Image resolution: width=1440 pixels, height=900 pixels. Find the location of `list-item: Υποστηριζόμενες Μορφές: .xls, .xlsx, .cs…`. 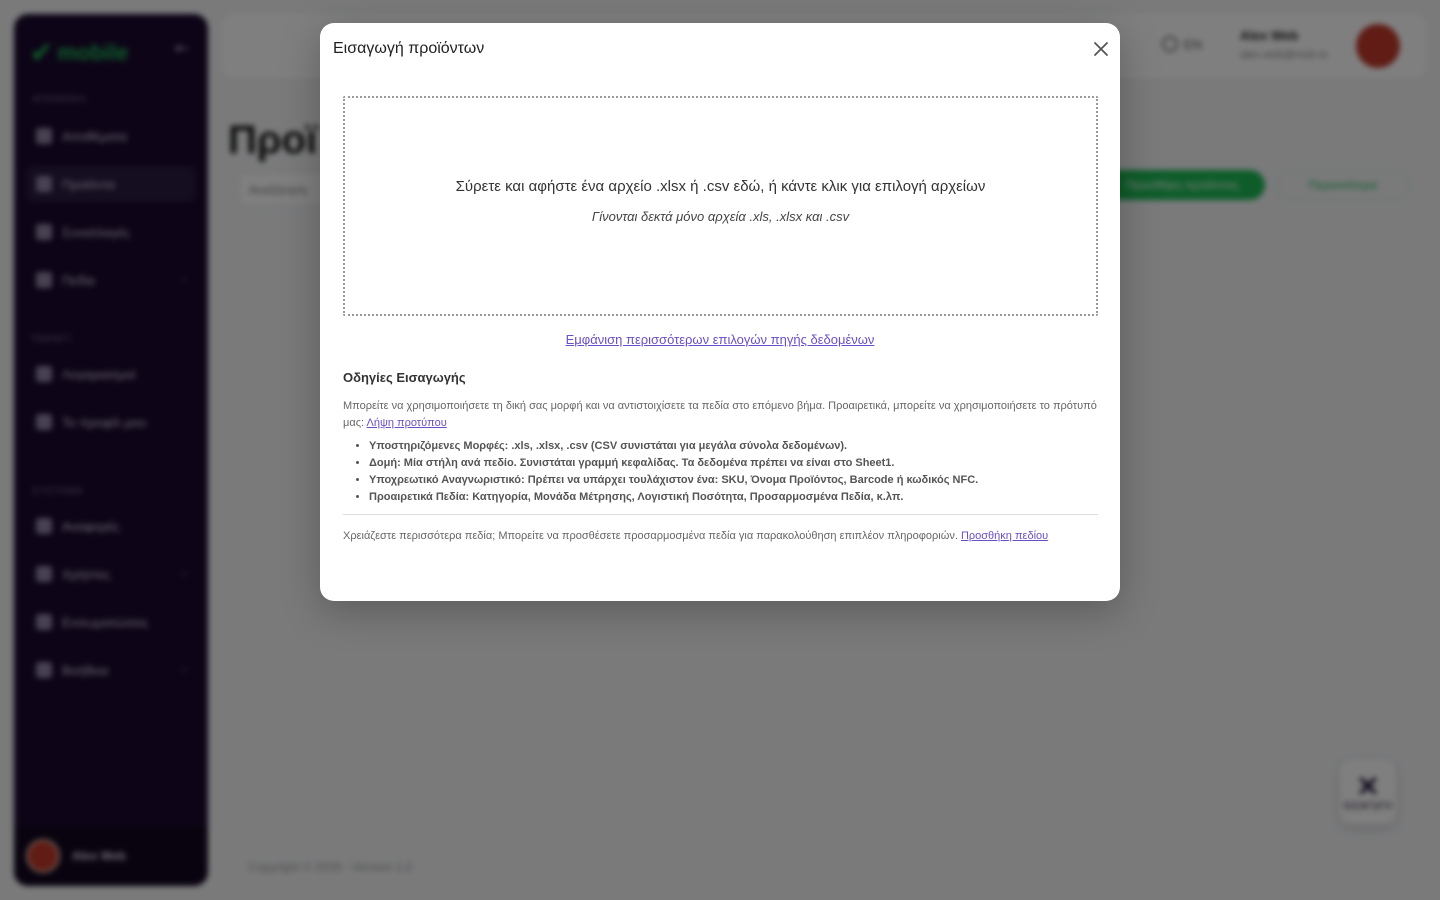

list-item: Υποστηριζόμενες Μορφές: .xls, .xlsx, .cs… is located at coordinates (733, 446).